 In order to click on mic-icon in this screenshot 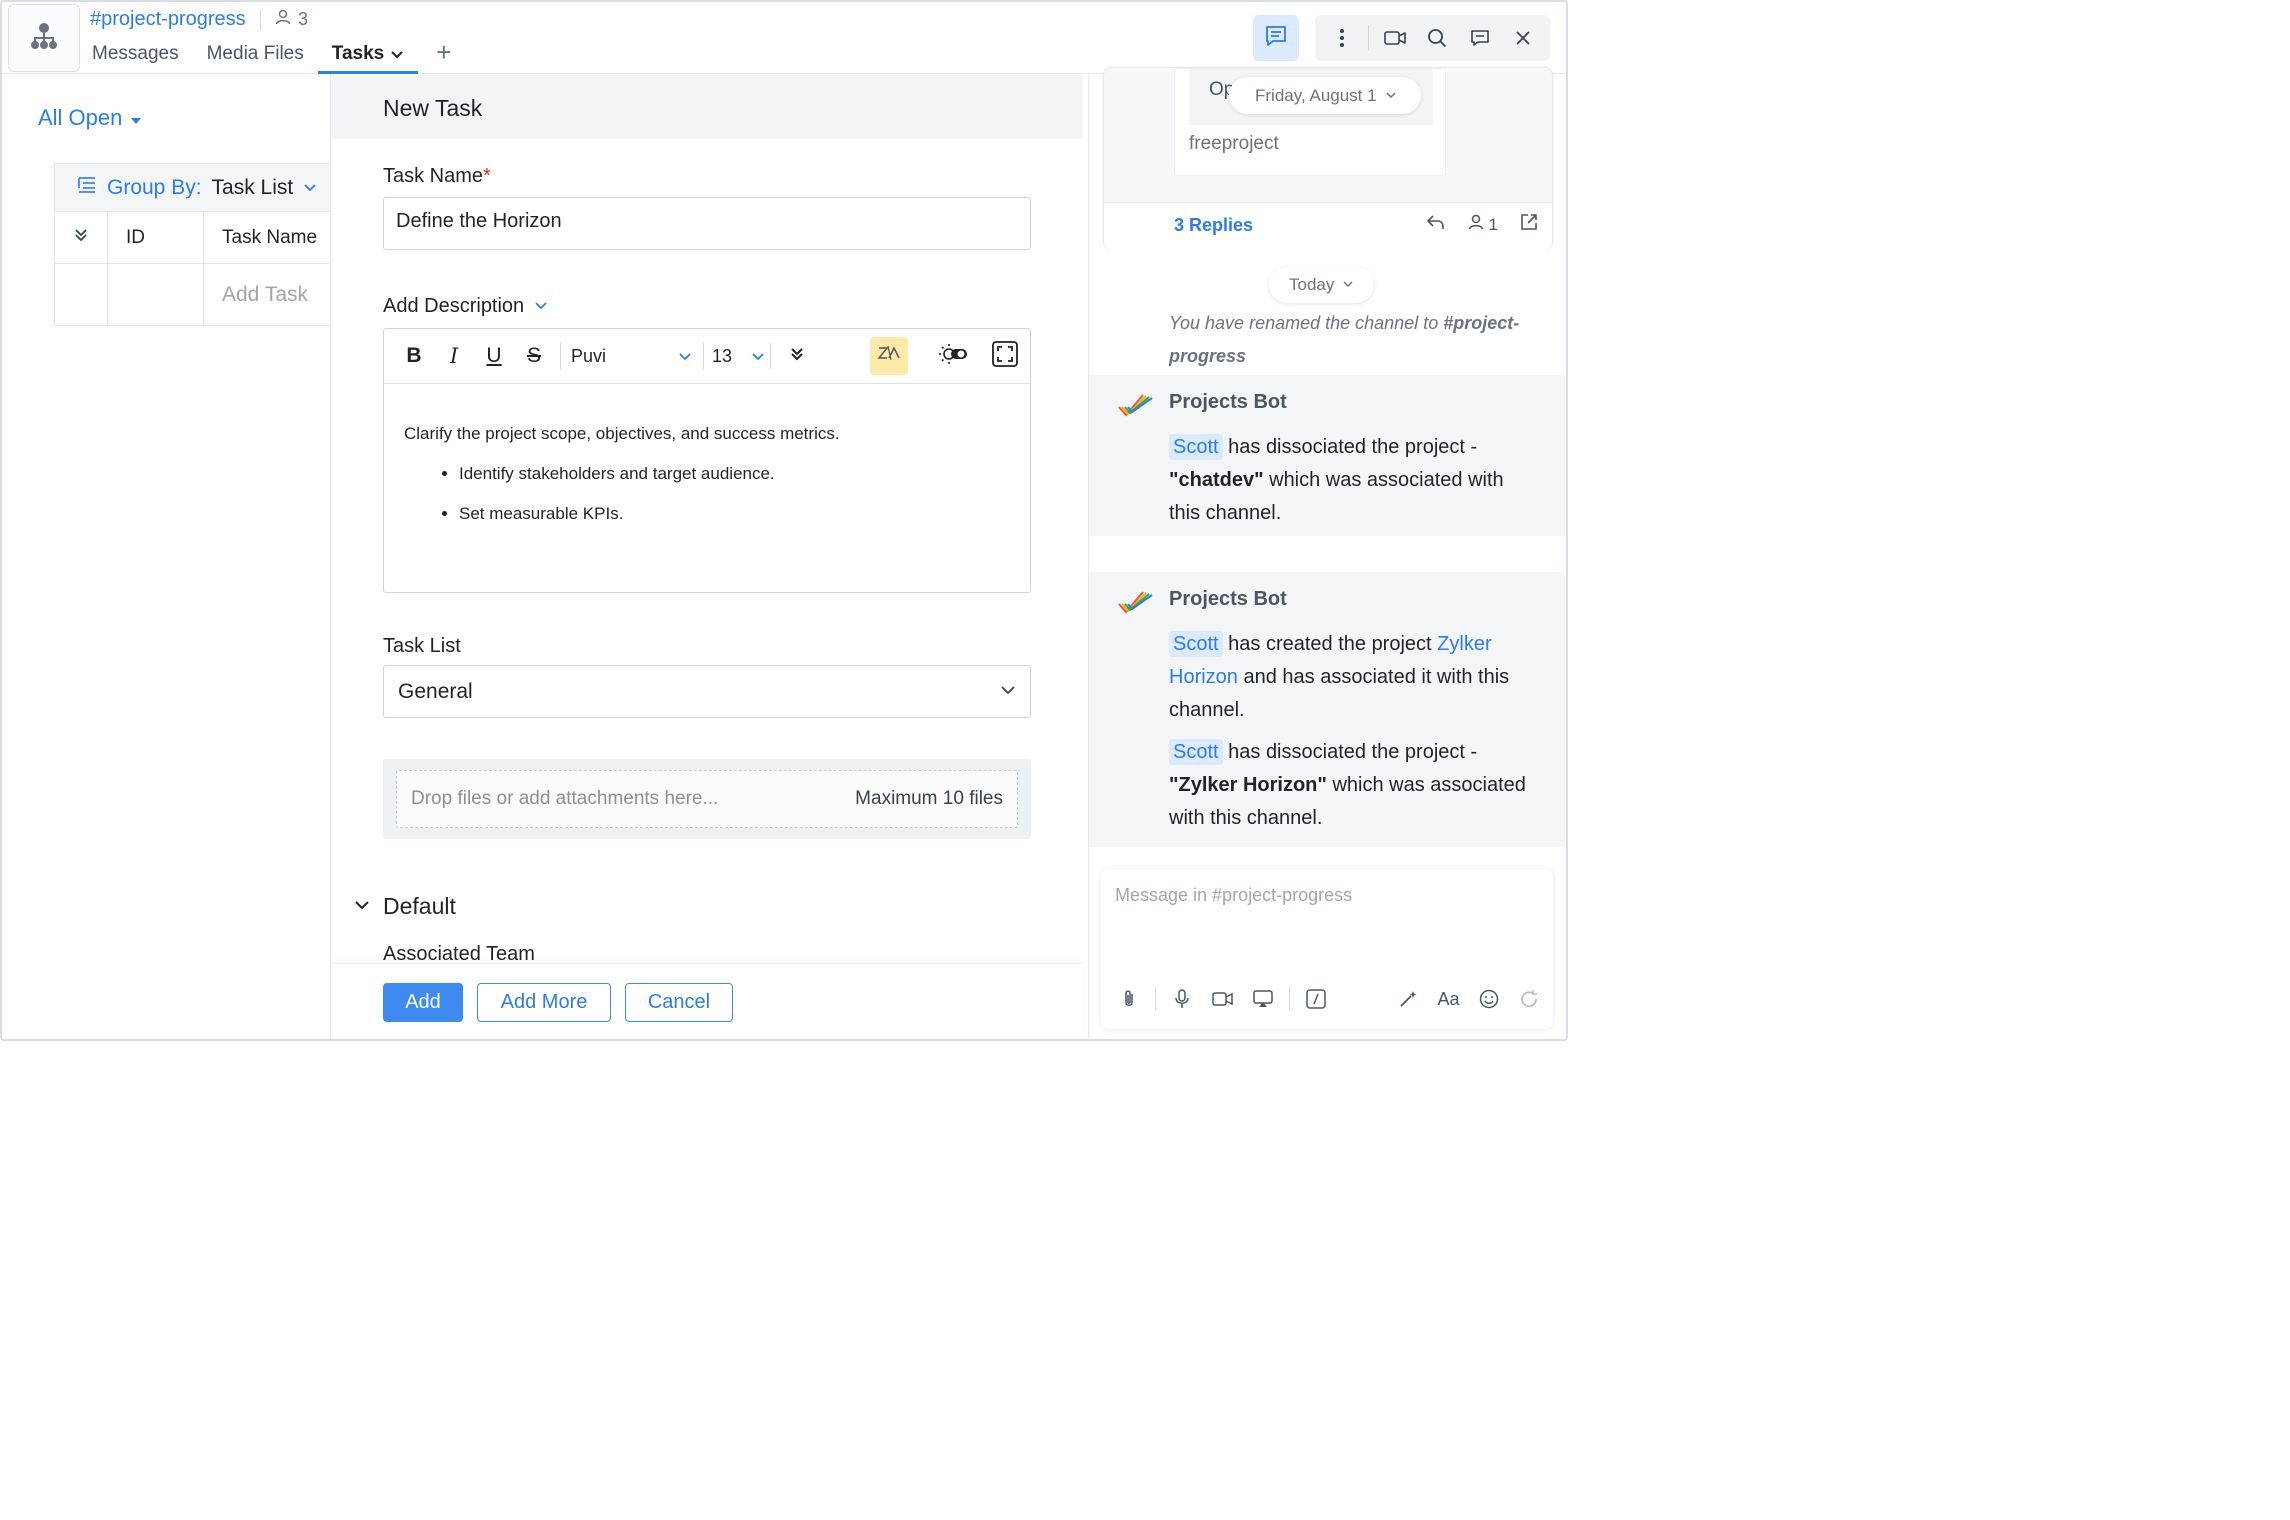, I will do `click(1182, 999)`.